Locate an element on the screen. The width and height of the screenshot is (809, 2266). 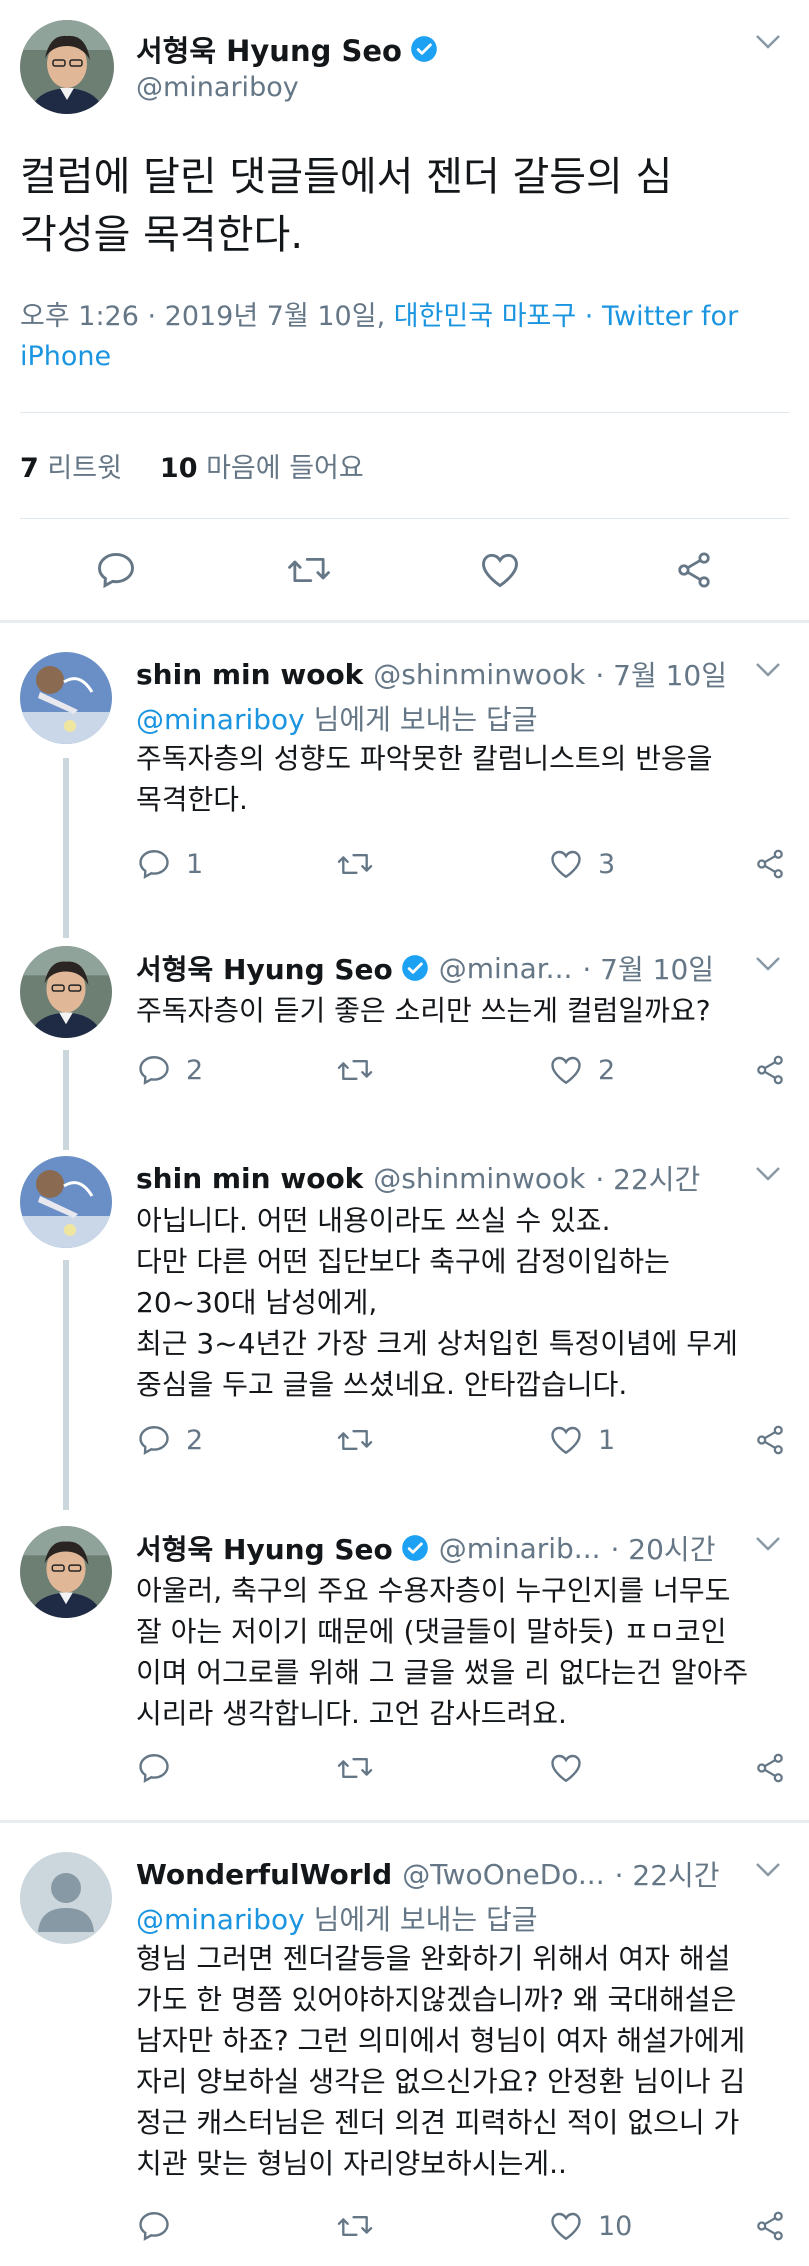
timestamp: · 20시간 is located at coordinates (663, 1548).